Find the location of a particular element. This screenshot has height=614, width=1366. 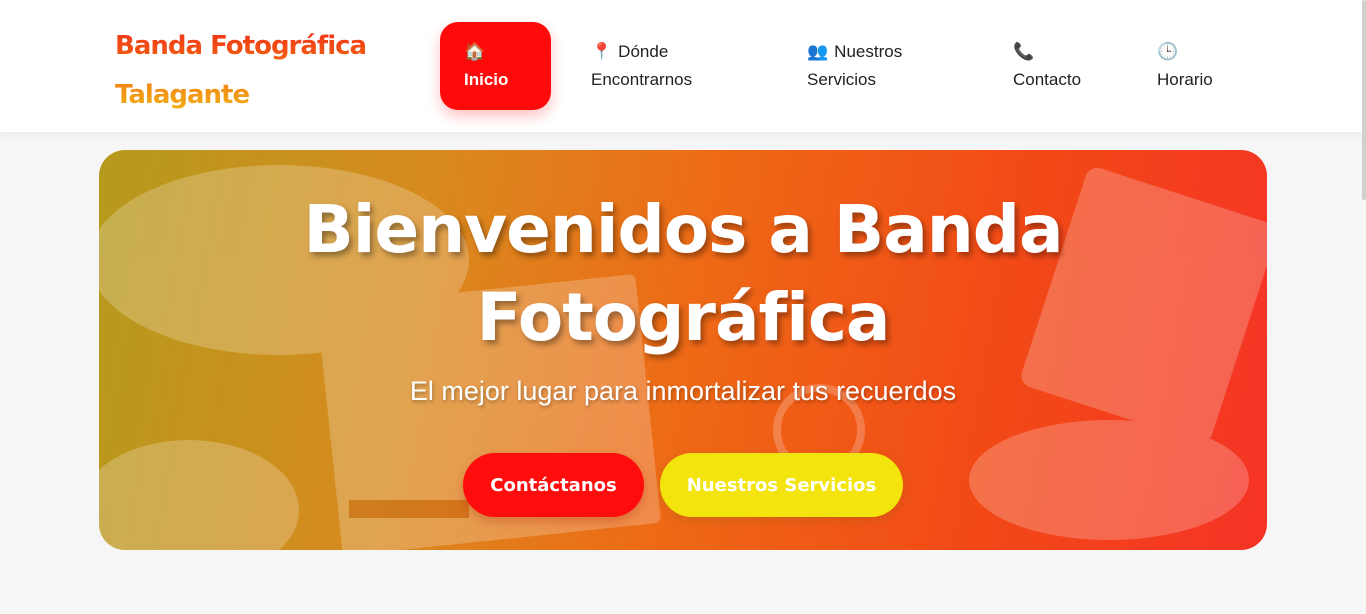

nav-item-label: Dónde is located at coordinates (643, 51).